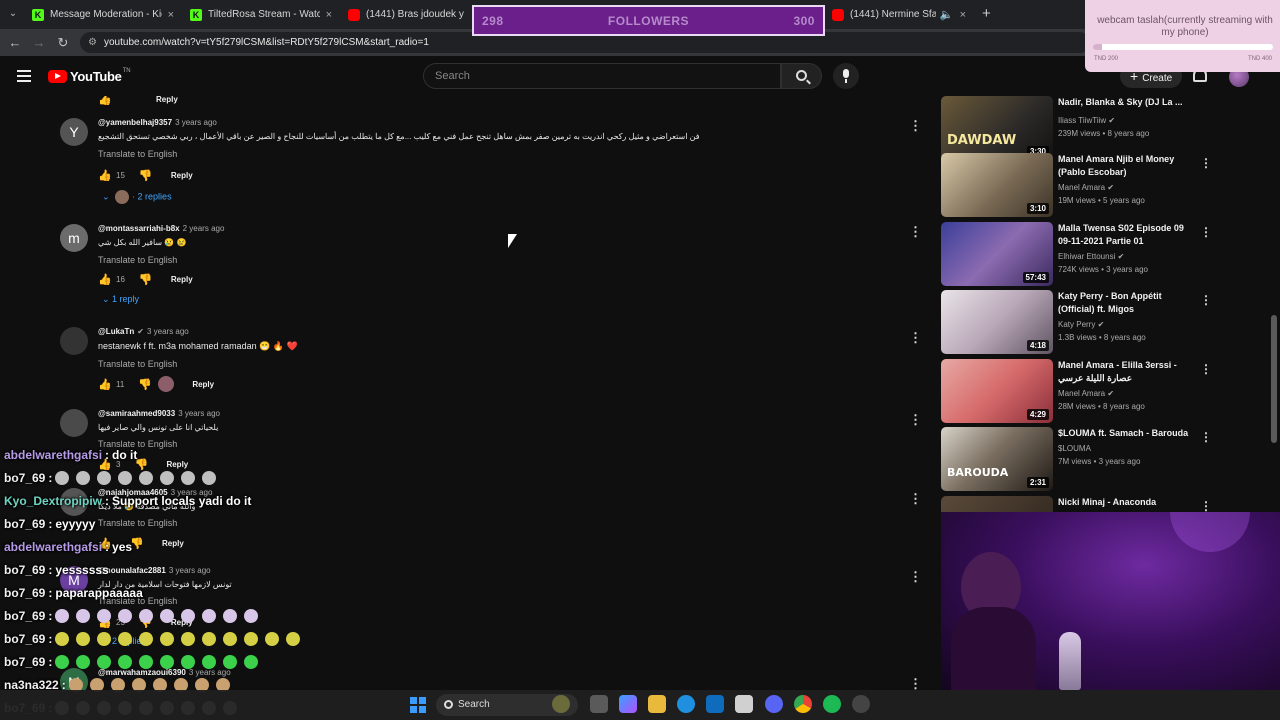 This screenshot has height=720, width=1280. I want to click on obs-icon, so click(861, 704).